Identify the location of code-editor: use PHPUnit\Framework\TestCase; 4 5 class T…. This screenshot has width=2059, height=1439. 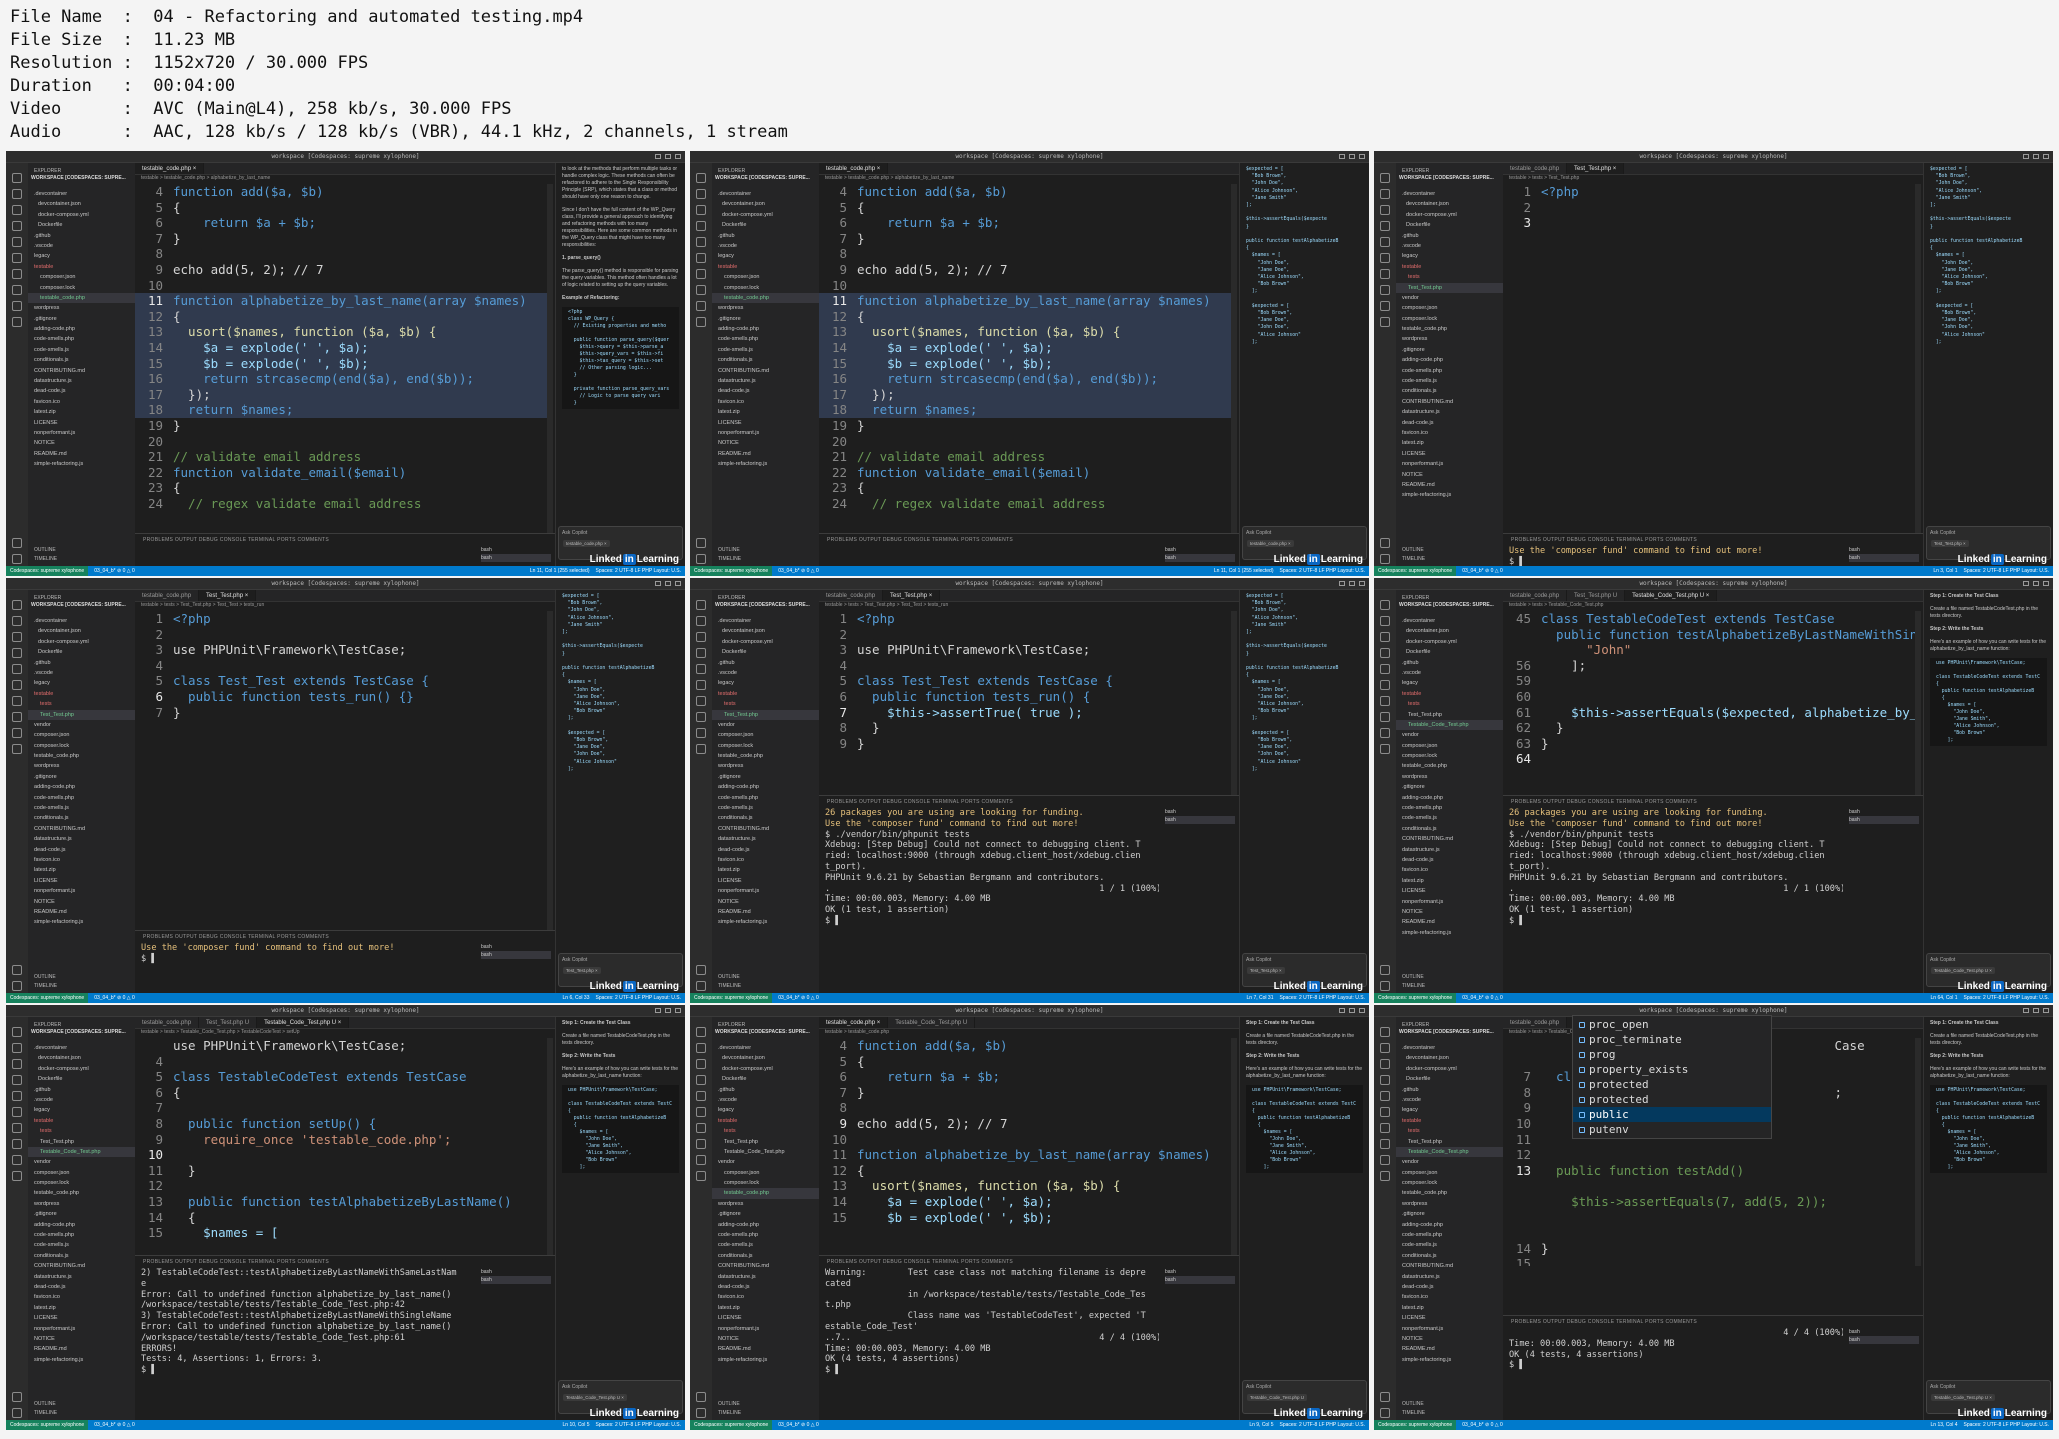
(341, 1152).